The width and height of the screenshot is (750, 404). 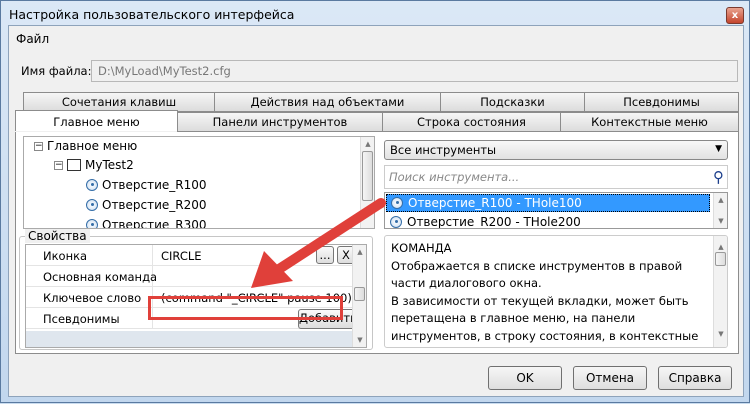 I want to click on annotation-arrow, so click(x=318, y=243).